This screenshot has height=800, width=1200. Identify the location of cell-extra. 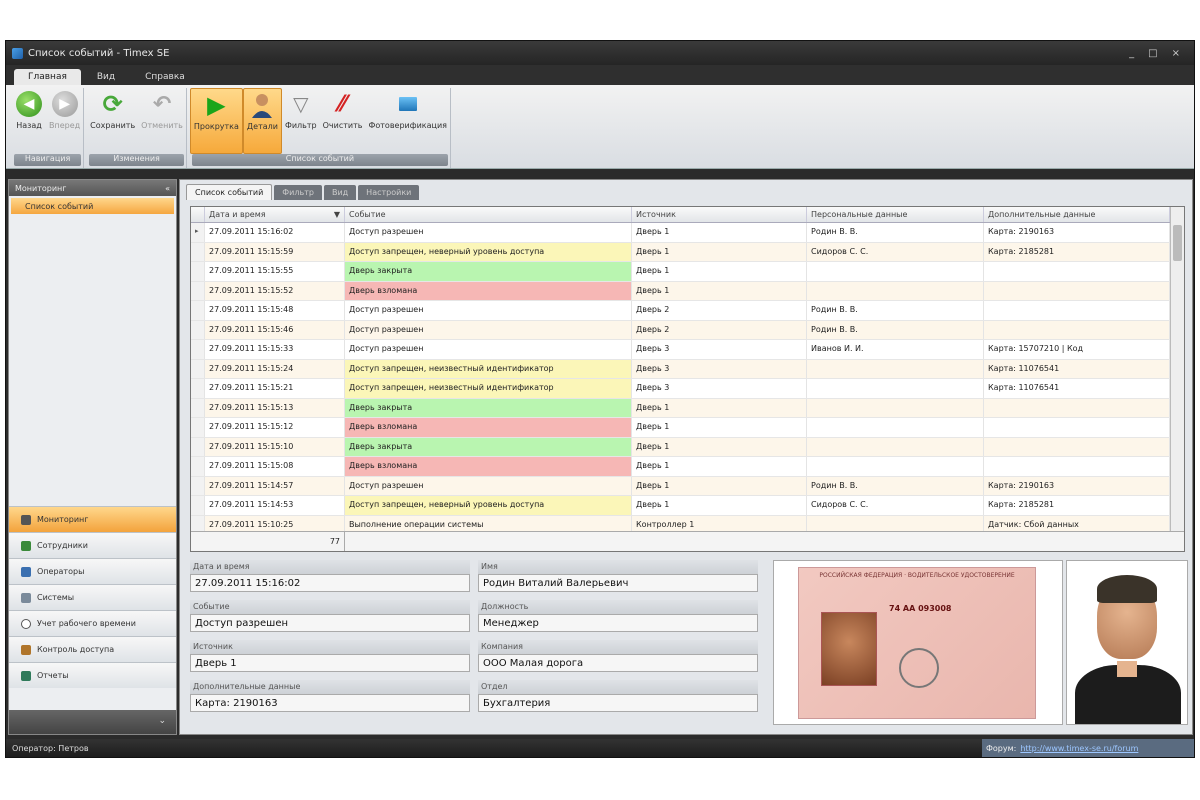
(1077, 329).